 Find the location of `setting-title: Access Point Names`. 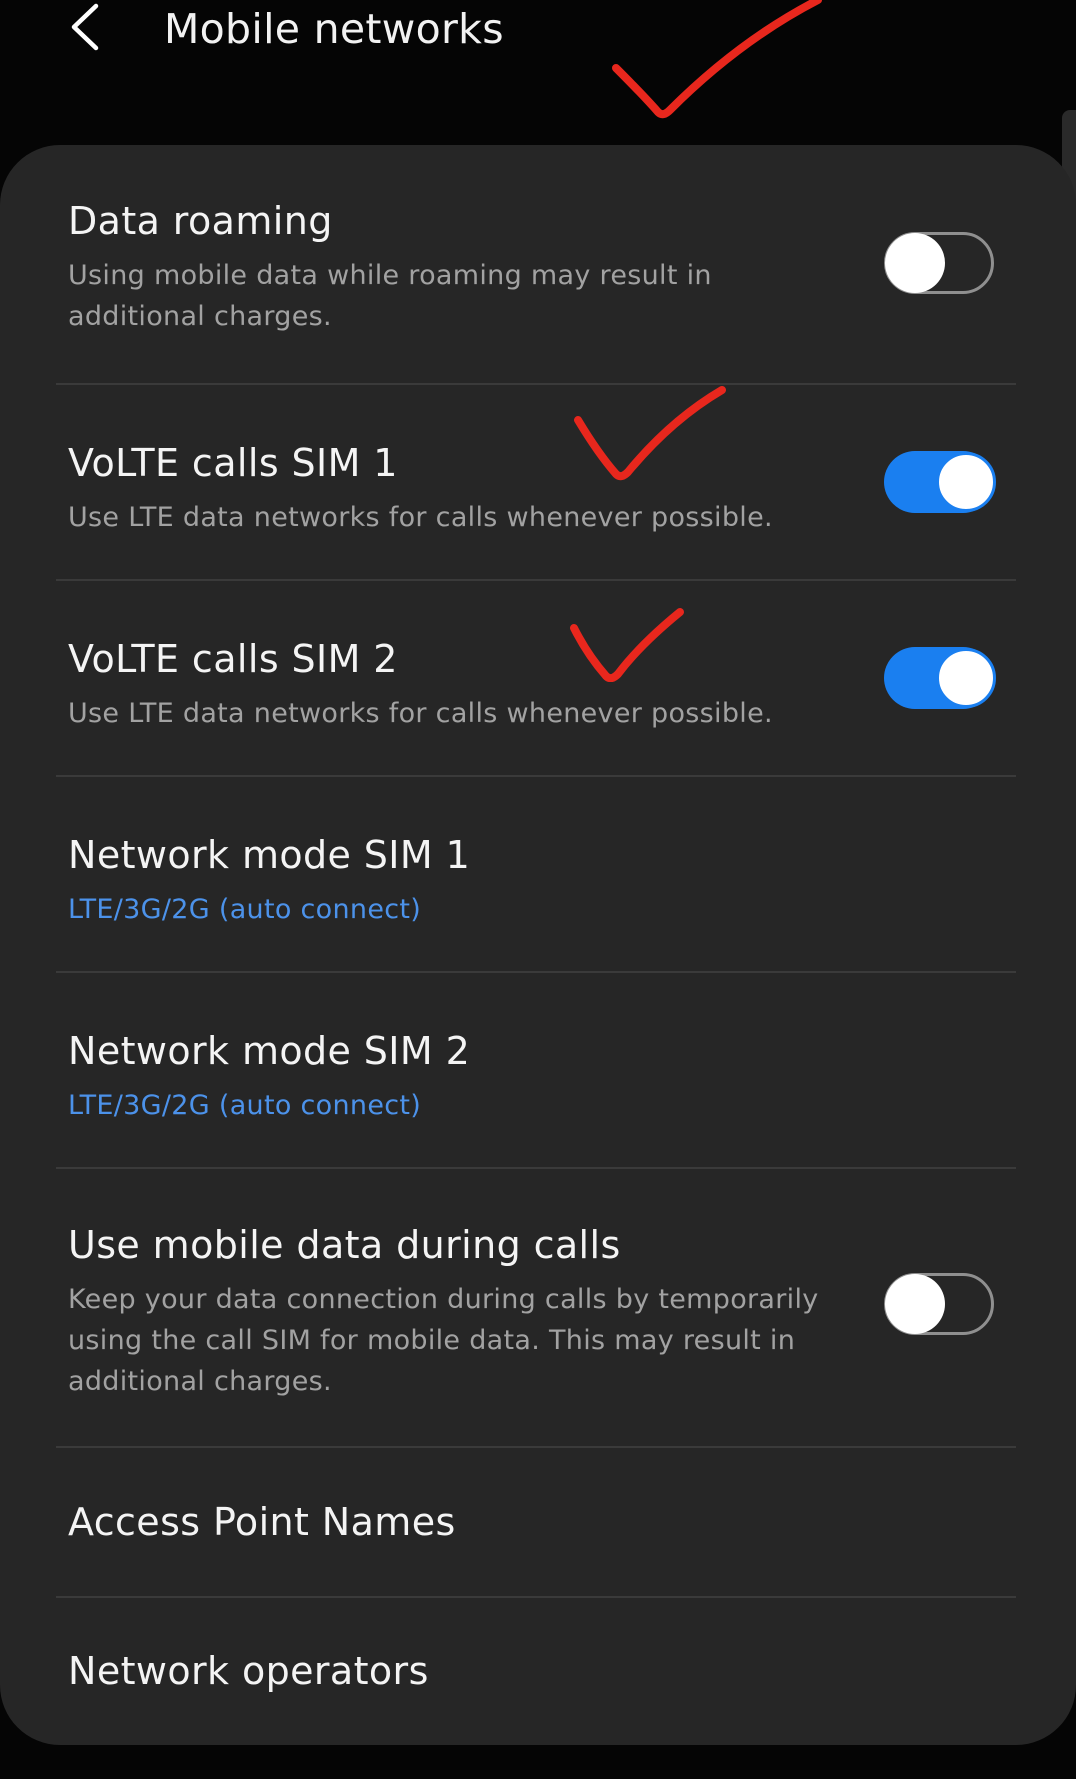

setting-title: Access Point Names is located at coordinates (262, 1522).